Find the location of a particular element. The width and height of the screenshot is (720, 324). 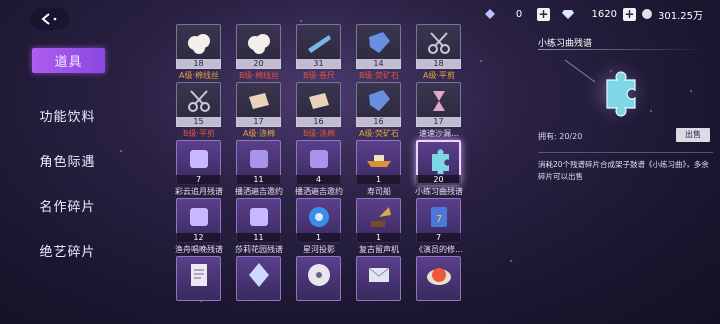

item-quantity: 7 is located at coordinates (198, 180).